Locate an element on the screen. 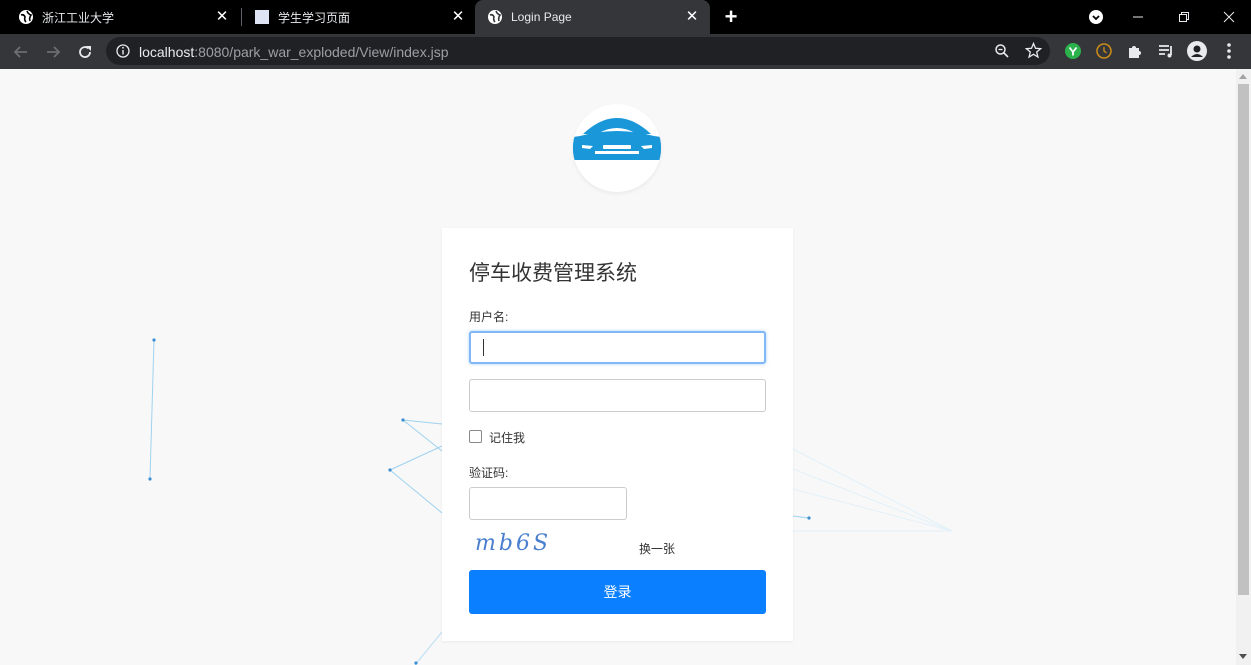 The image size is (1251, 665). minimize-icon is located at coordinates (1138, 17).